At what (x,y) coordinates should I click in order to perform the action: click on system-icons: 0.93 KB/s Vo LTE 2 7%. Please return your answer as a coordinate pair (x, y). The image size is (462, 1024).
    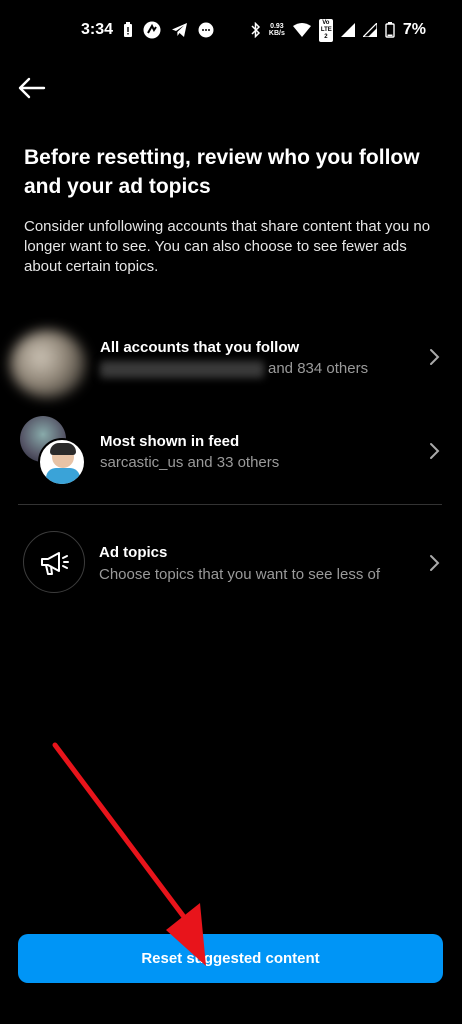
    Looking at the image, I should click on (338, 30).